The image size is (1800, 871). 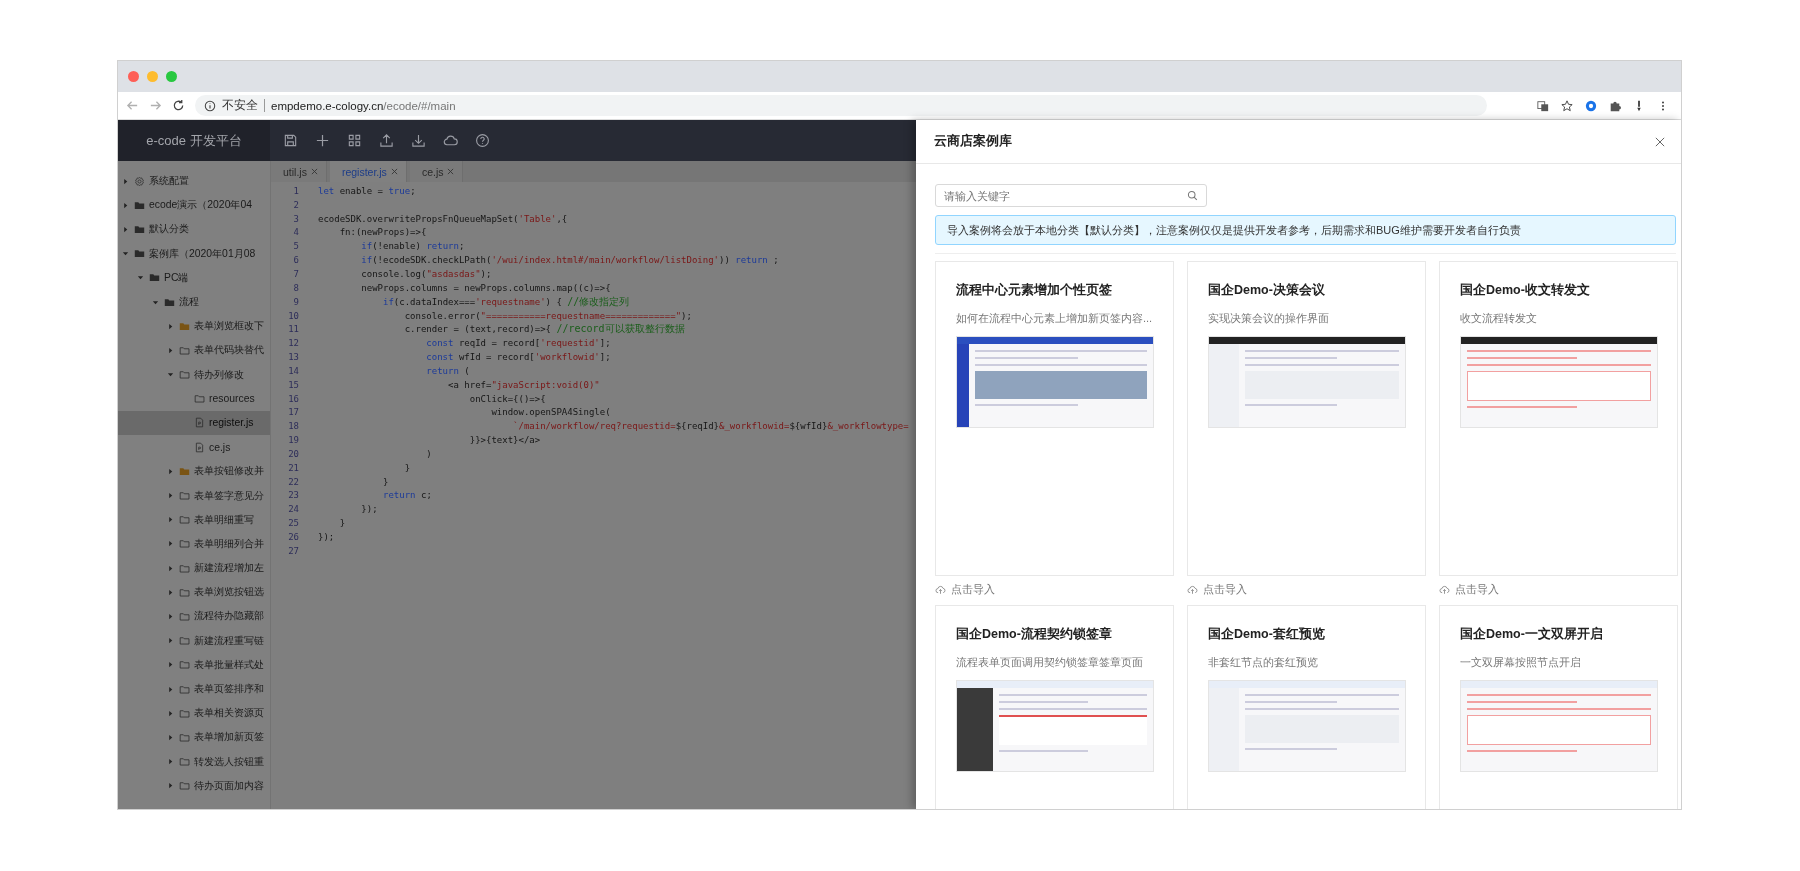 I want to click on tree-item: 案例库（2020年01月08, so click(x=194, y=253).